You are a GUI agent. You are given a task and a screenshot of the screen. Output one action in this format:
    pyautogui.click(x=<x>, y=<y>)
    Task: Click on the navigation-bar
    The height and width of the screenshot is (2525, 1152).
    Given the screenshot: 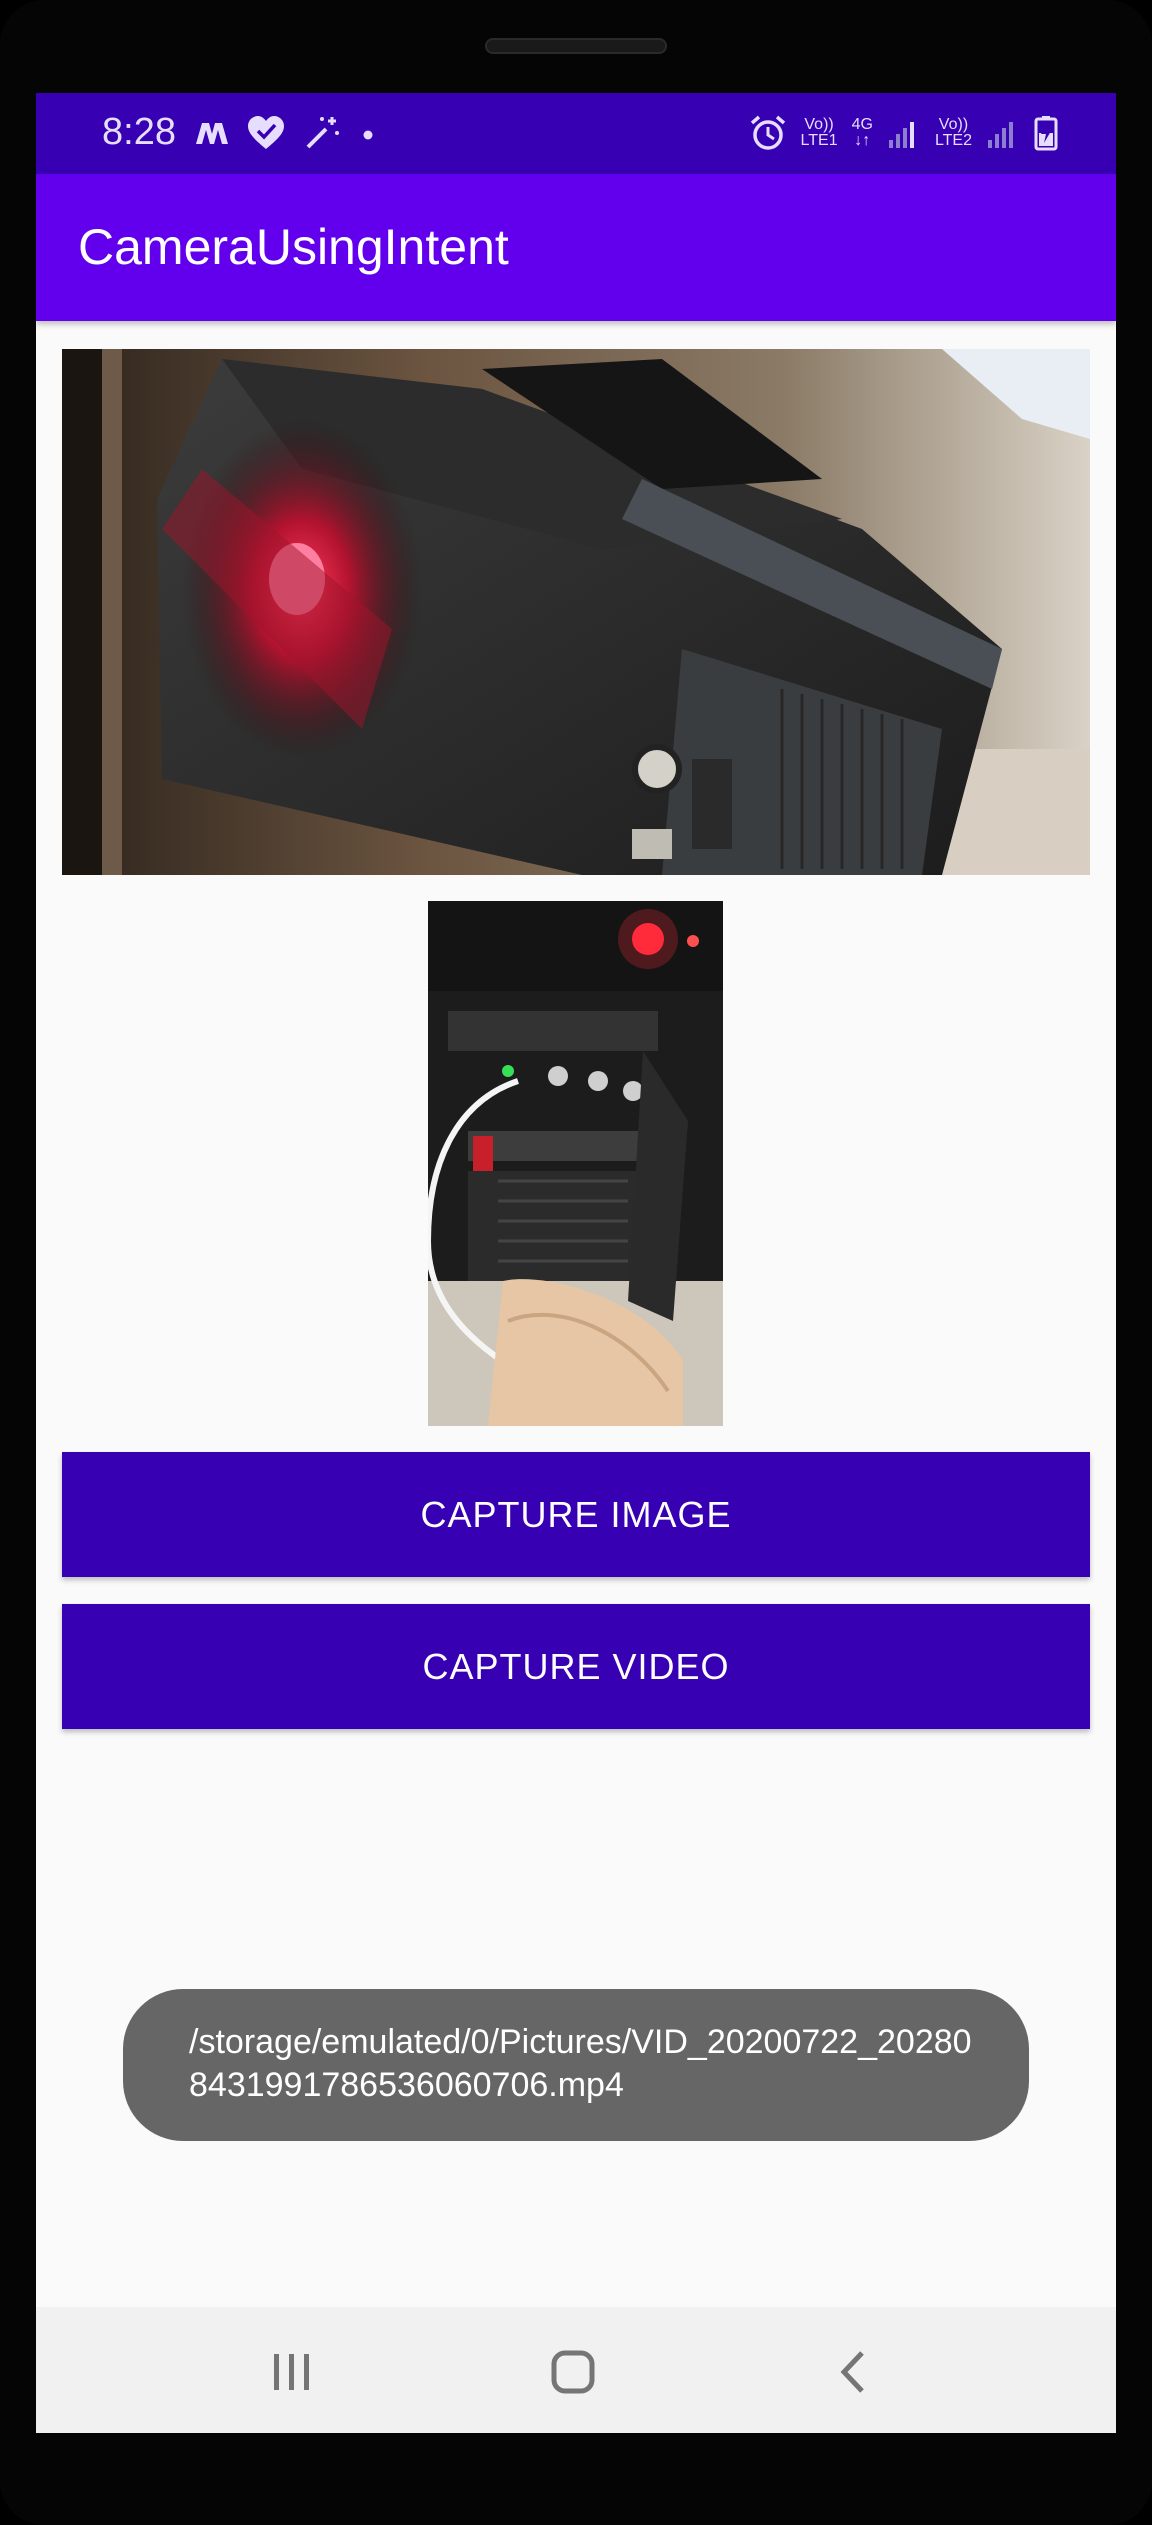 What is the action you would take?
    pyautogui.click(x=576, y=2370)
    